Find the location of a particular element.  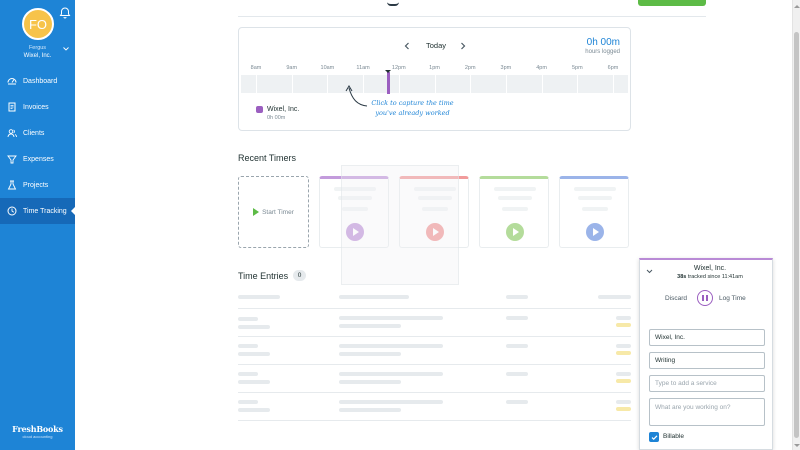

project-select: Writing is located at coordinates (707, 360).